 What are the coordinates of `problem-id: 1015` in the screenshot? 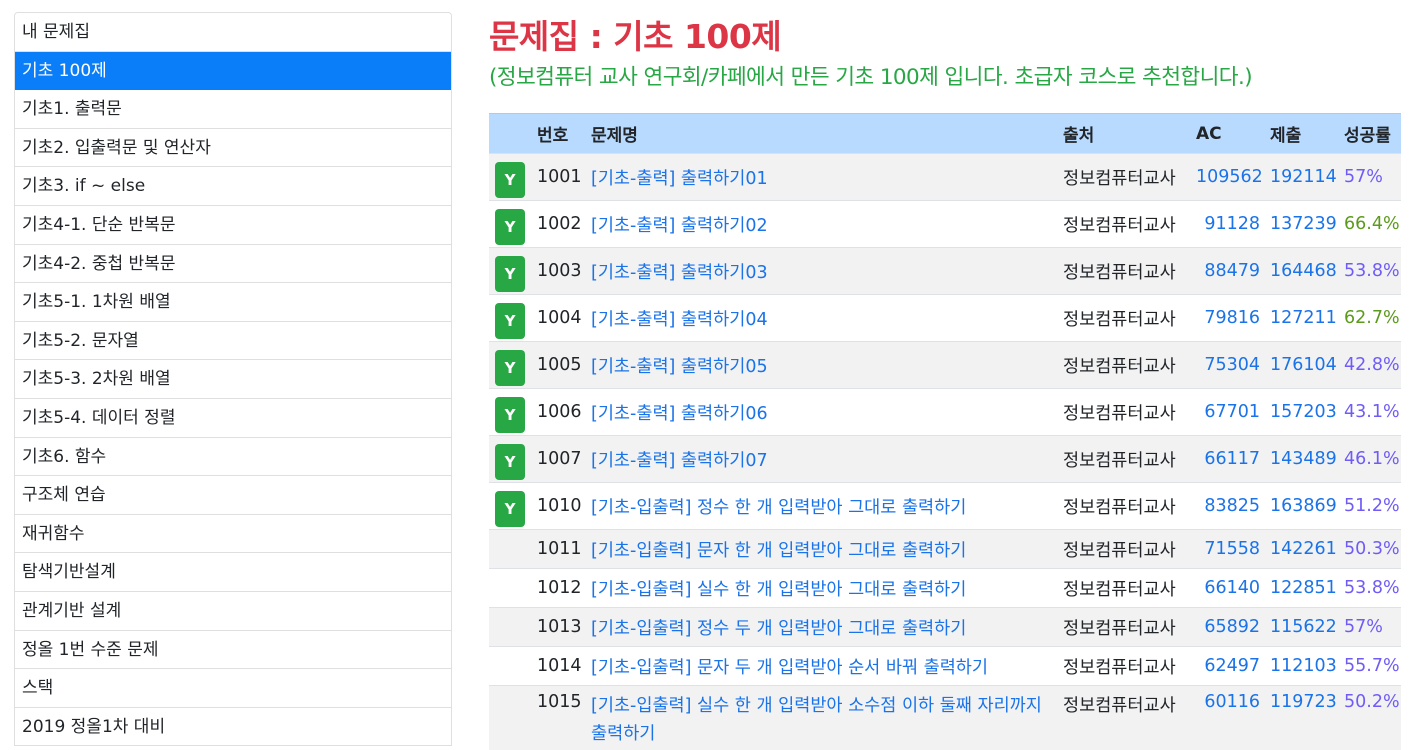 It's located at (560, 717).